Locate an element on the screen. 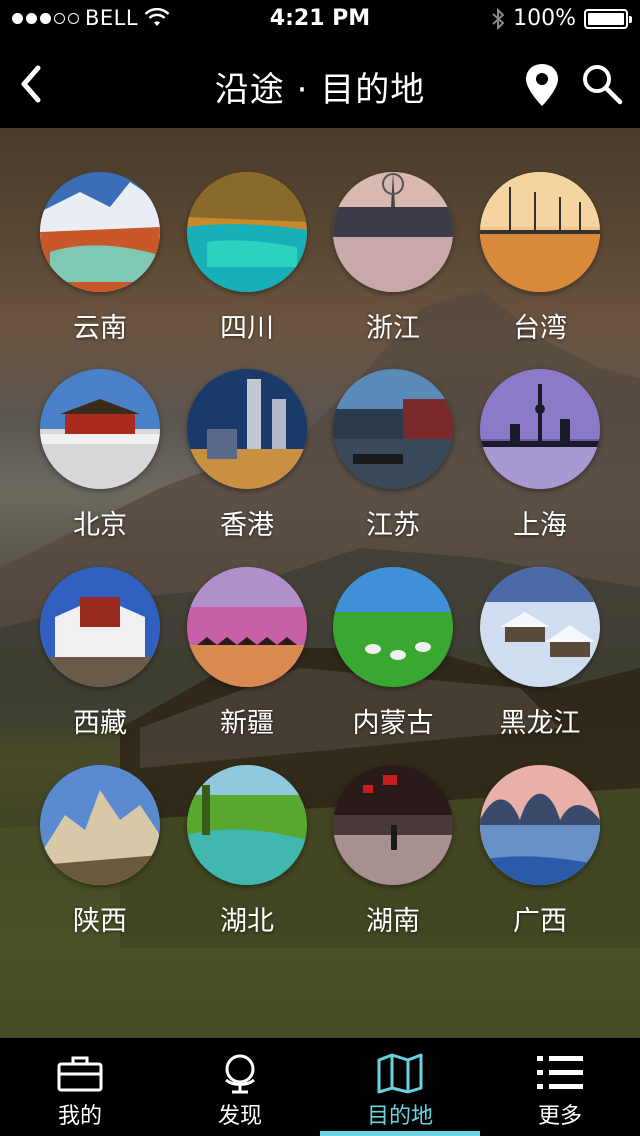  destination-zhejiang: 浙江 is located at coordinates (393, 258).